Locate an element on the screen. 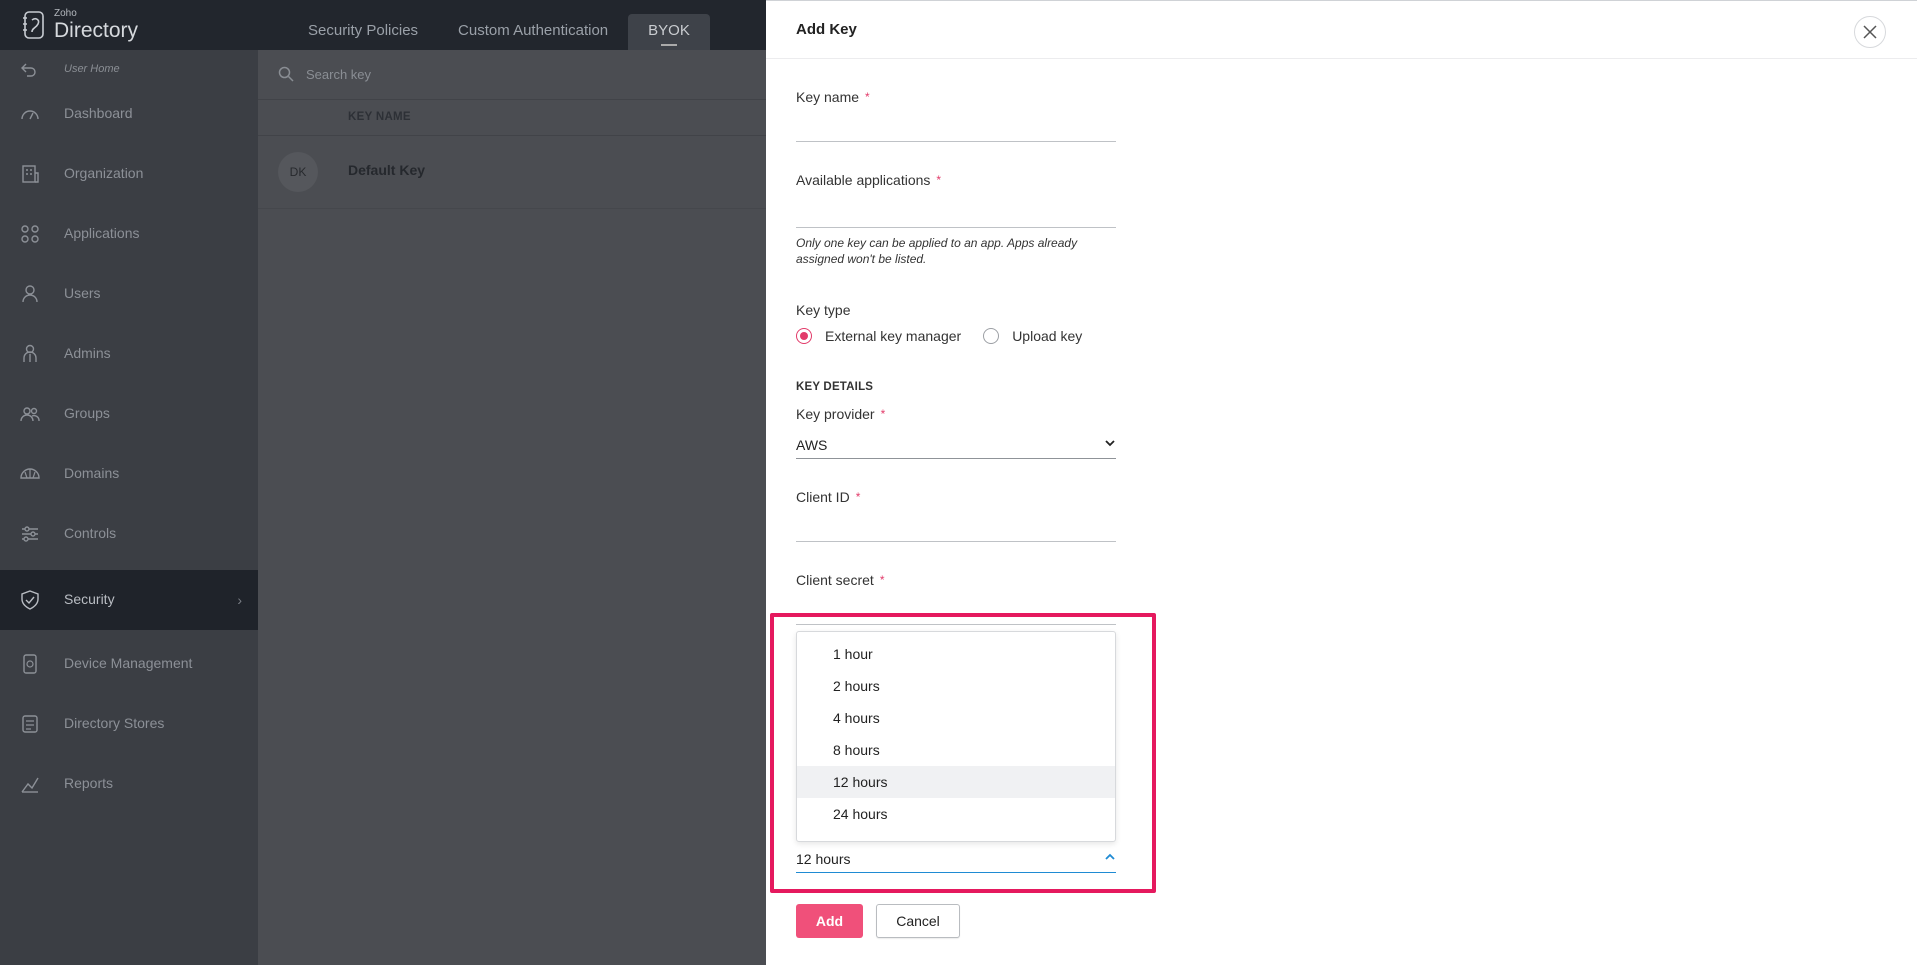  sidebar-item-users: Users is located at coordinates (129, 294).